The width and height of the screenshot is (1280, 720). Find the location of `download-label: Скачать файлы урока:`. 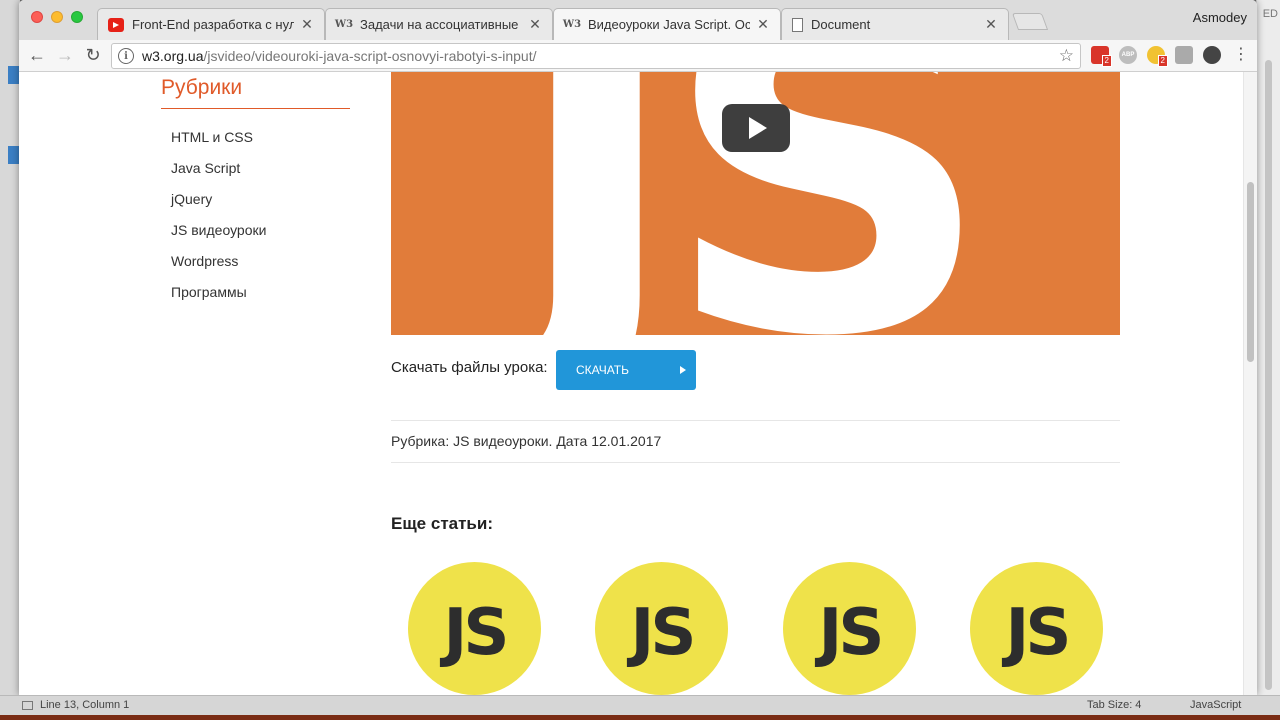

download-label: Скачать файлы урока: is located at coordinates (469, 367).